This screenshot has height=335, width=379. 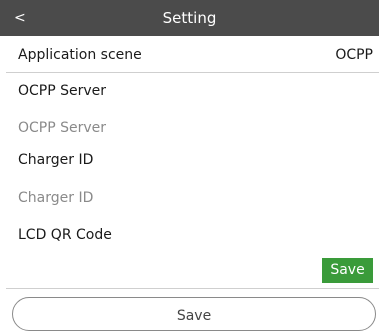 I want to click on page-title: Setting, so click(x=189, y=18).